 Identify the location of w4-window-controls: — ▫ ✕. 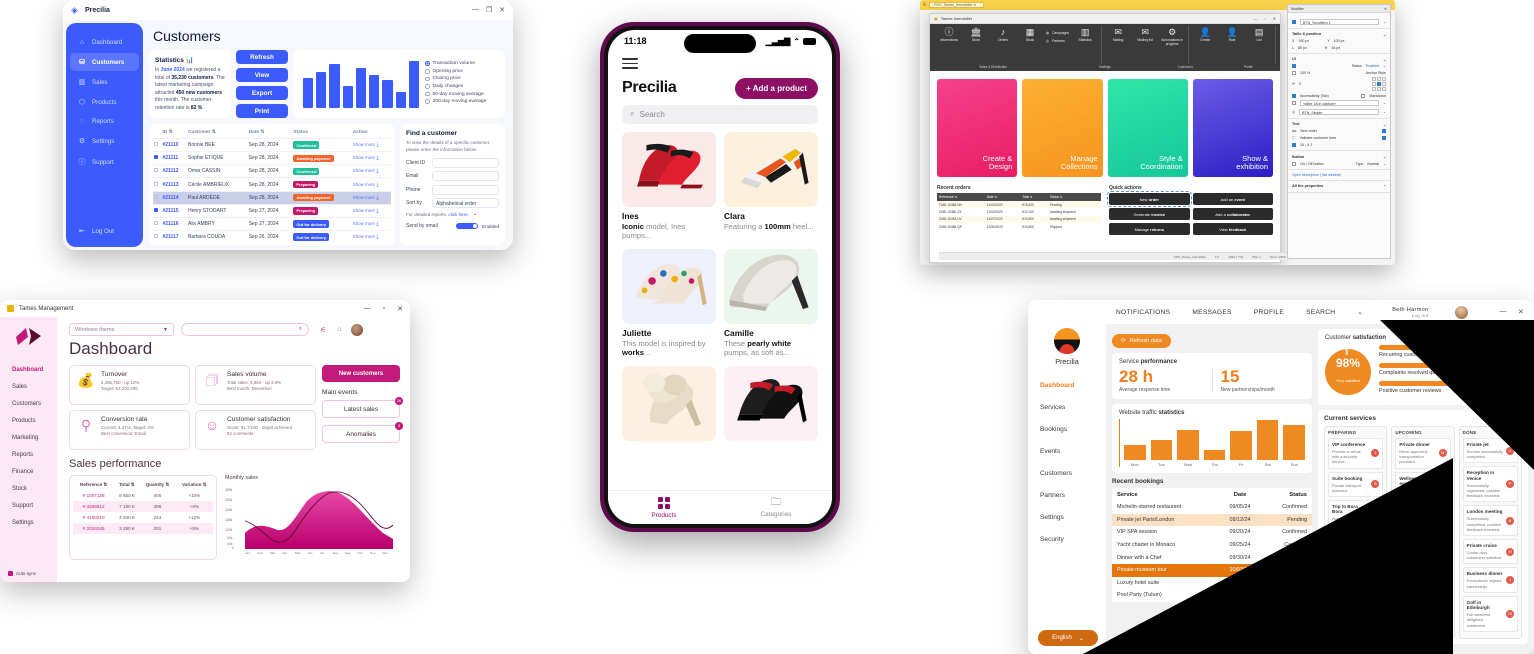
(383, 309).